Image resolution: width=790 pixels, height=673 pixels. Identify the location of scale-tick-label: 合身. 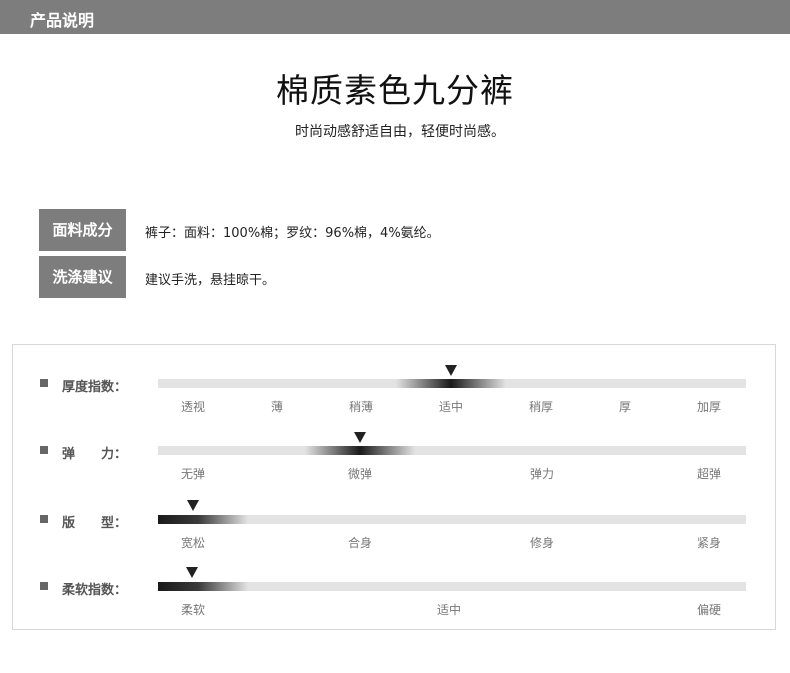
(360, 543).